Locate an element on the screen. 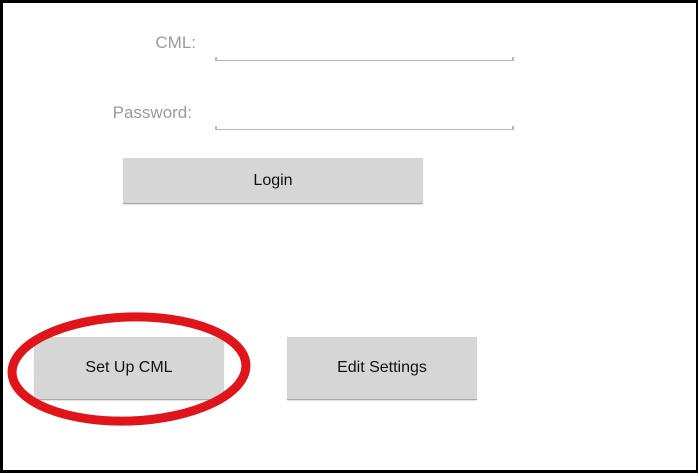  password-input is located at coordinates (364, 117).